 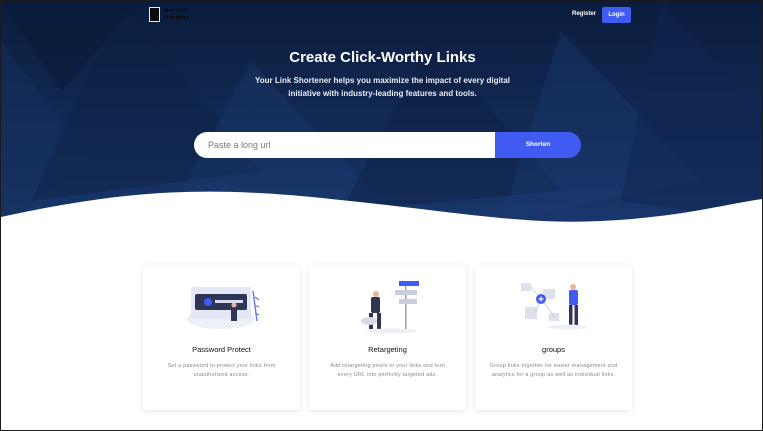 What do you see at coordinates (223, 308) in the screenshot?
I see `password-illustration` at bounding box center [223, 308].